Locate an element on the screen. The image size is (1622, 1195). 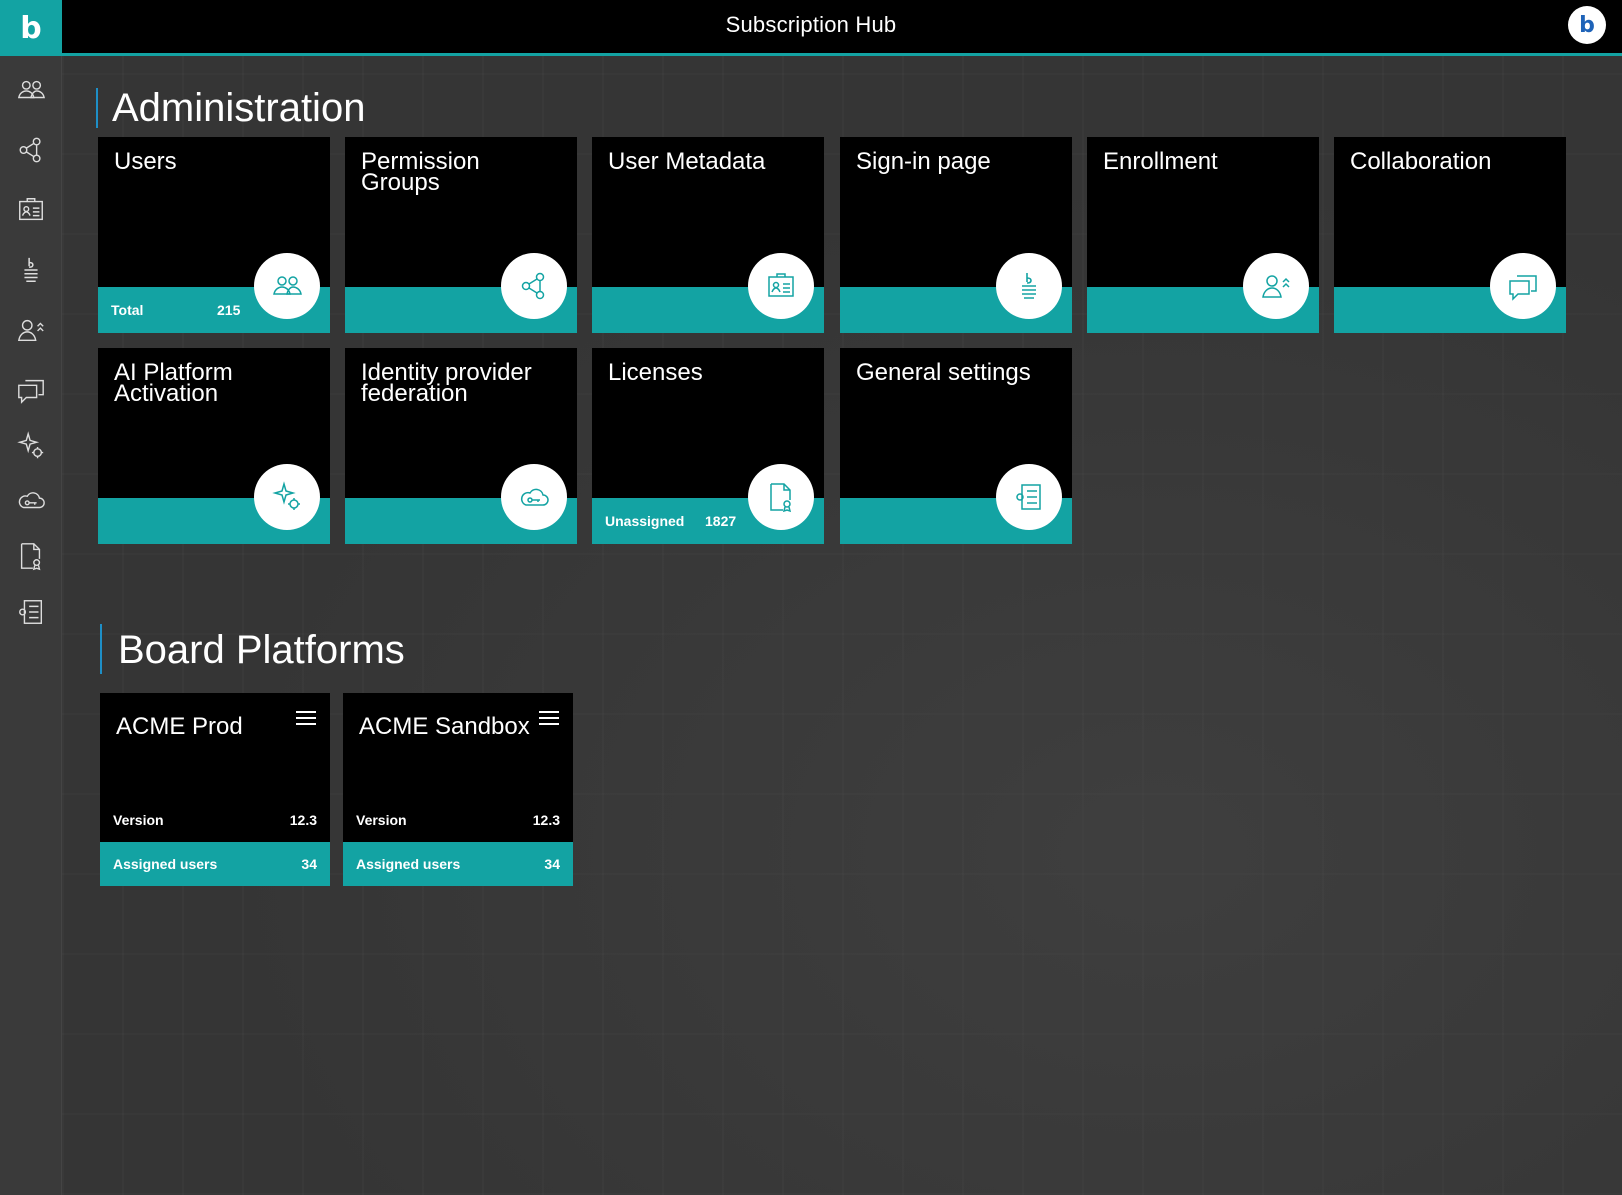
app-title: Subscription Hub is located at coordinates (811, 24).